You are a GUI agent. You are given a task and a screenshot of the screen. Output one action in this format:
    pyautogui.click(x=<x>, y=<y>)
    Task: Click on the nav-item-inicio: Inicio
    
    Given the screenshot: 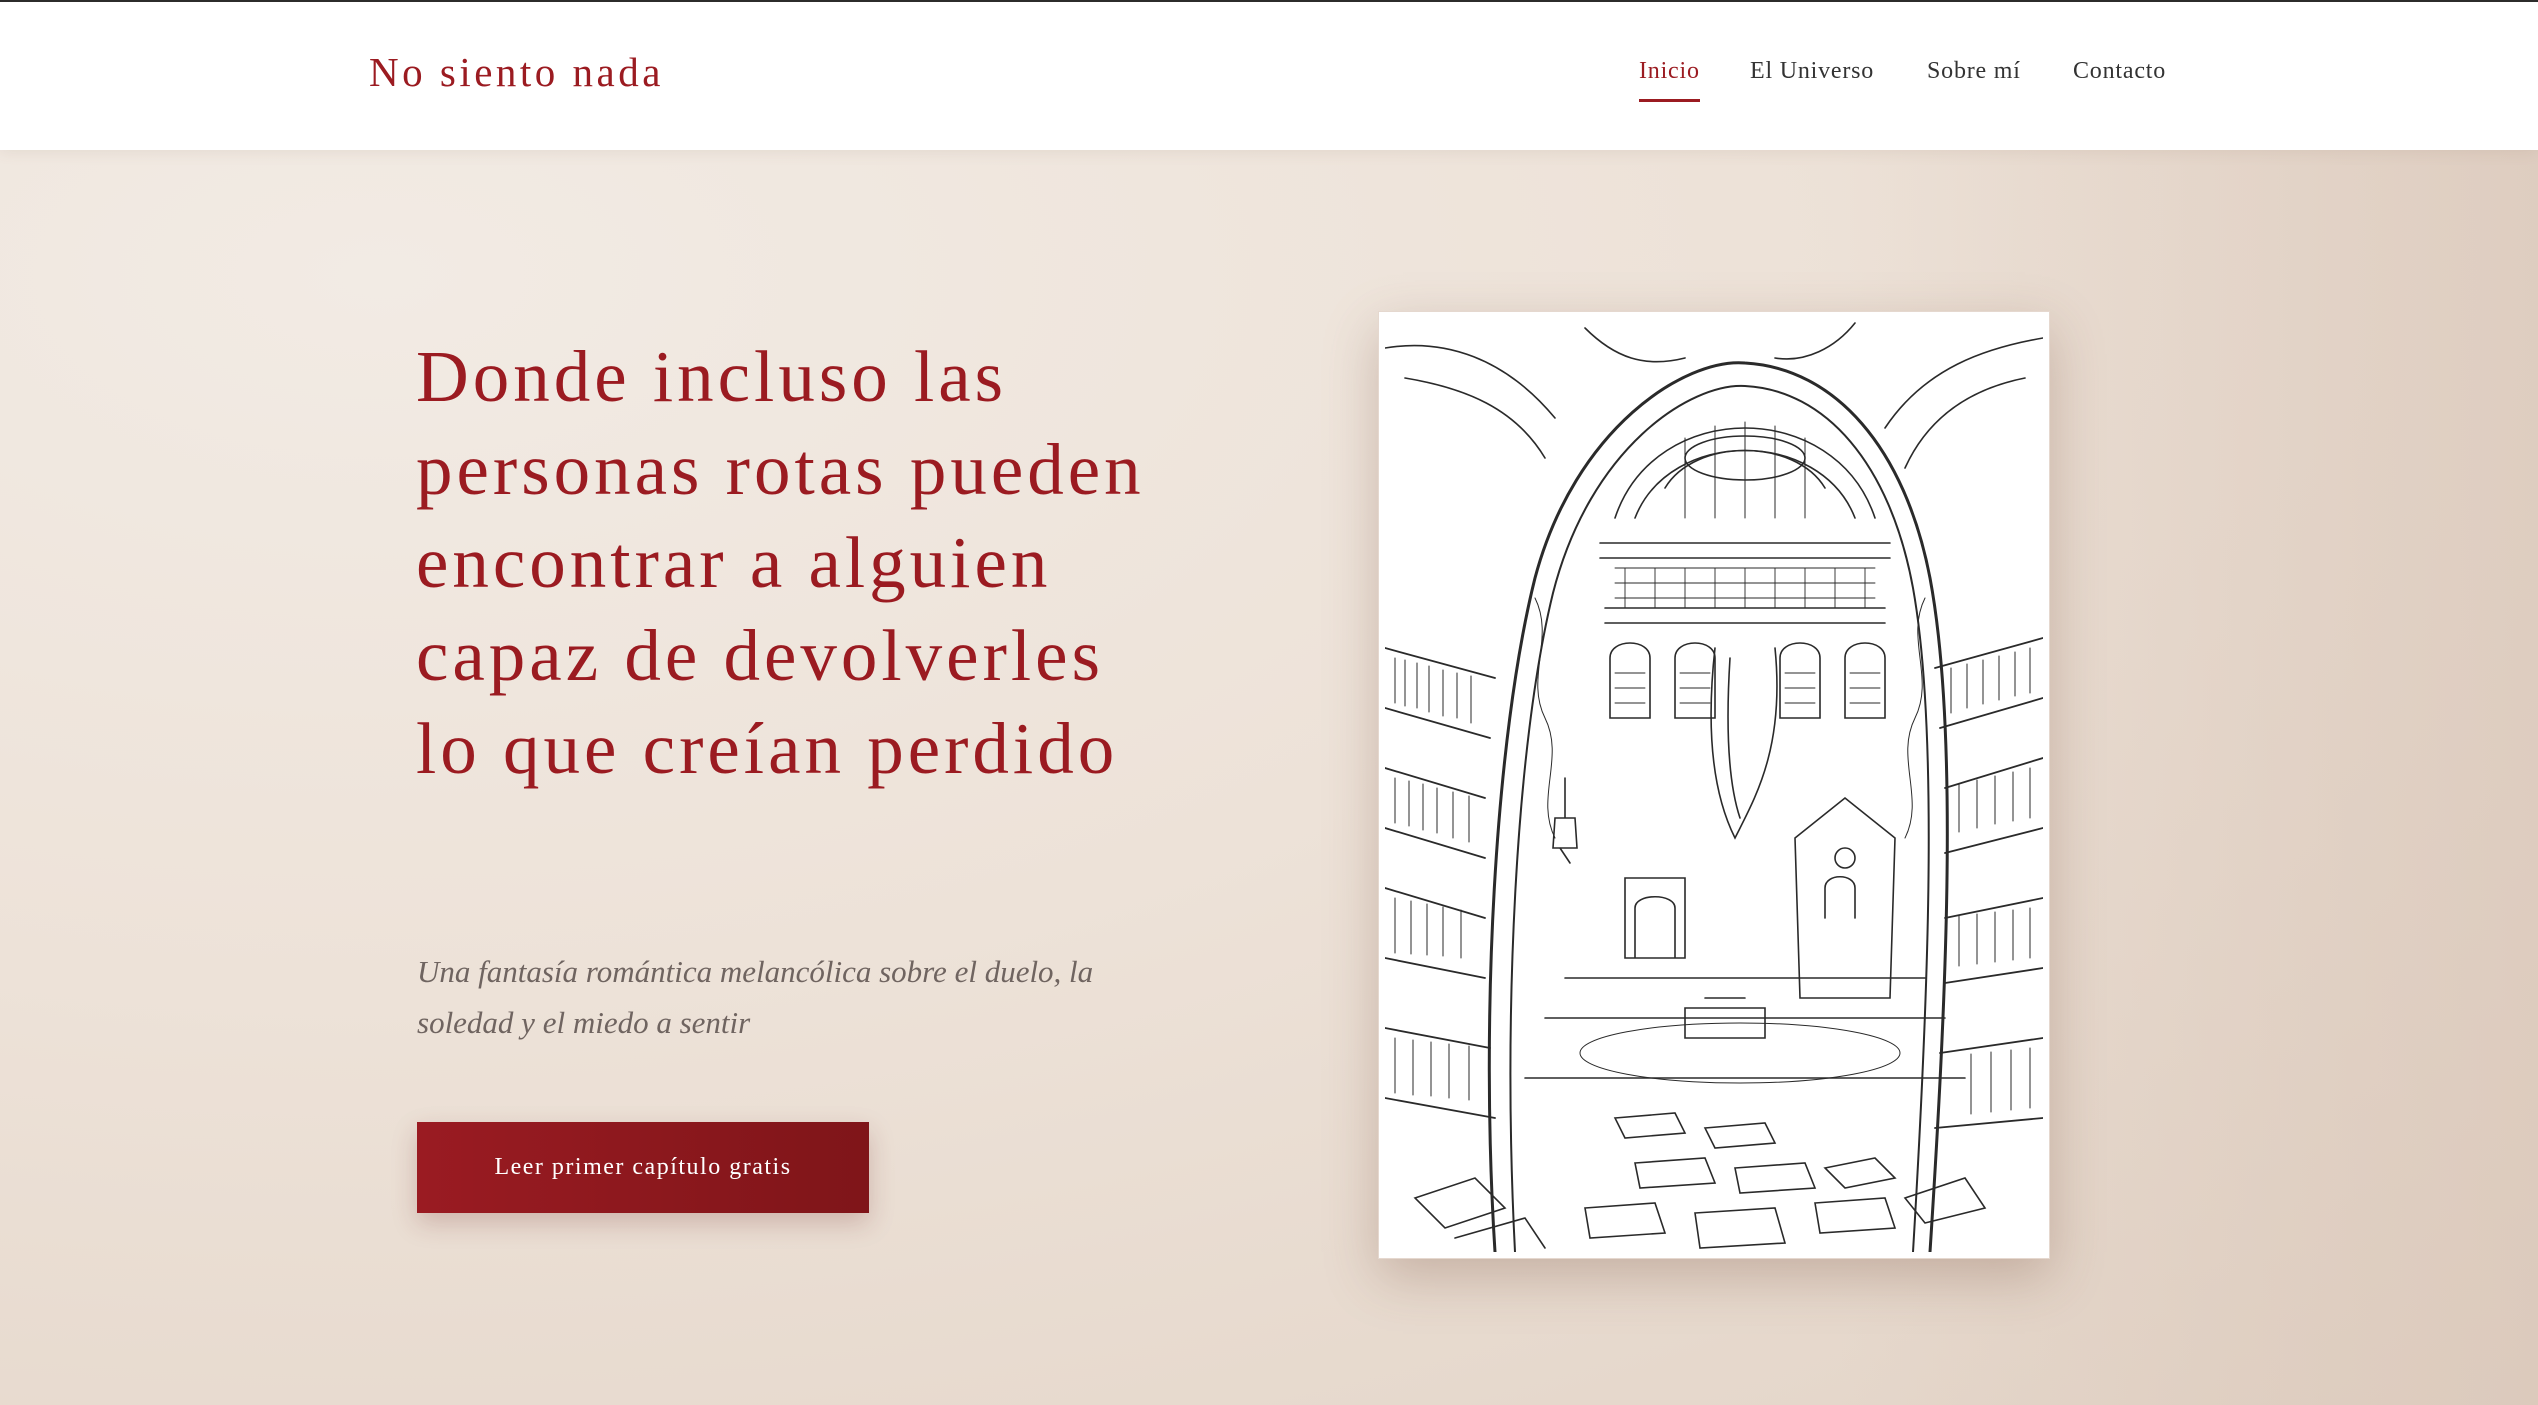 What is the action you would take?
    pyautogui.click(x=1669, y=80)
    